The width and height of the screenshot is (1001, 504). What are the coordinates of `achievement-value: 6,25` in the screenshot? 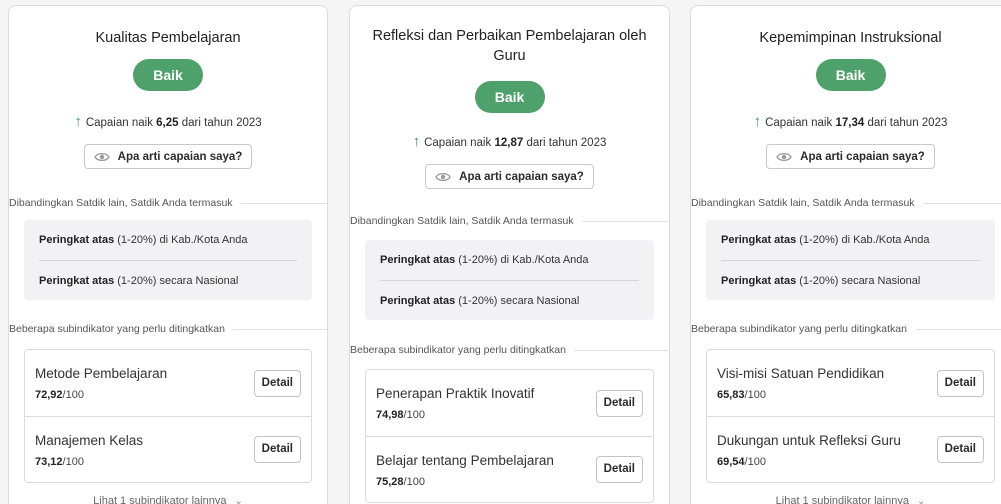 It's located at (167, 123).